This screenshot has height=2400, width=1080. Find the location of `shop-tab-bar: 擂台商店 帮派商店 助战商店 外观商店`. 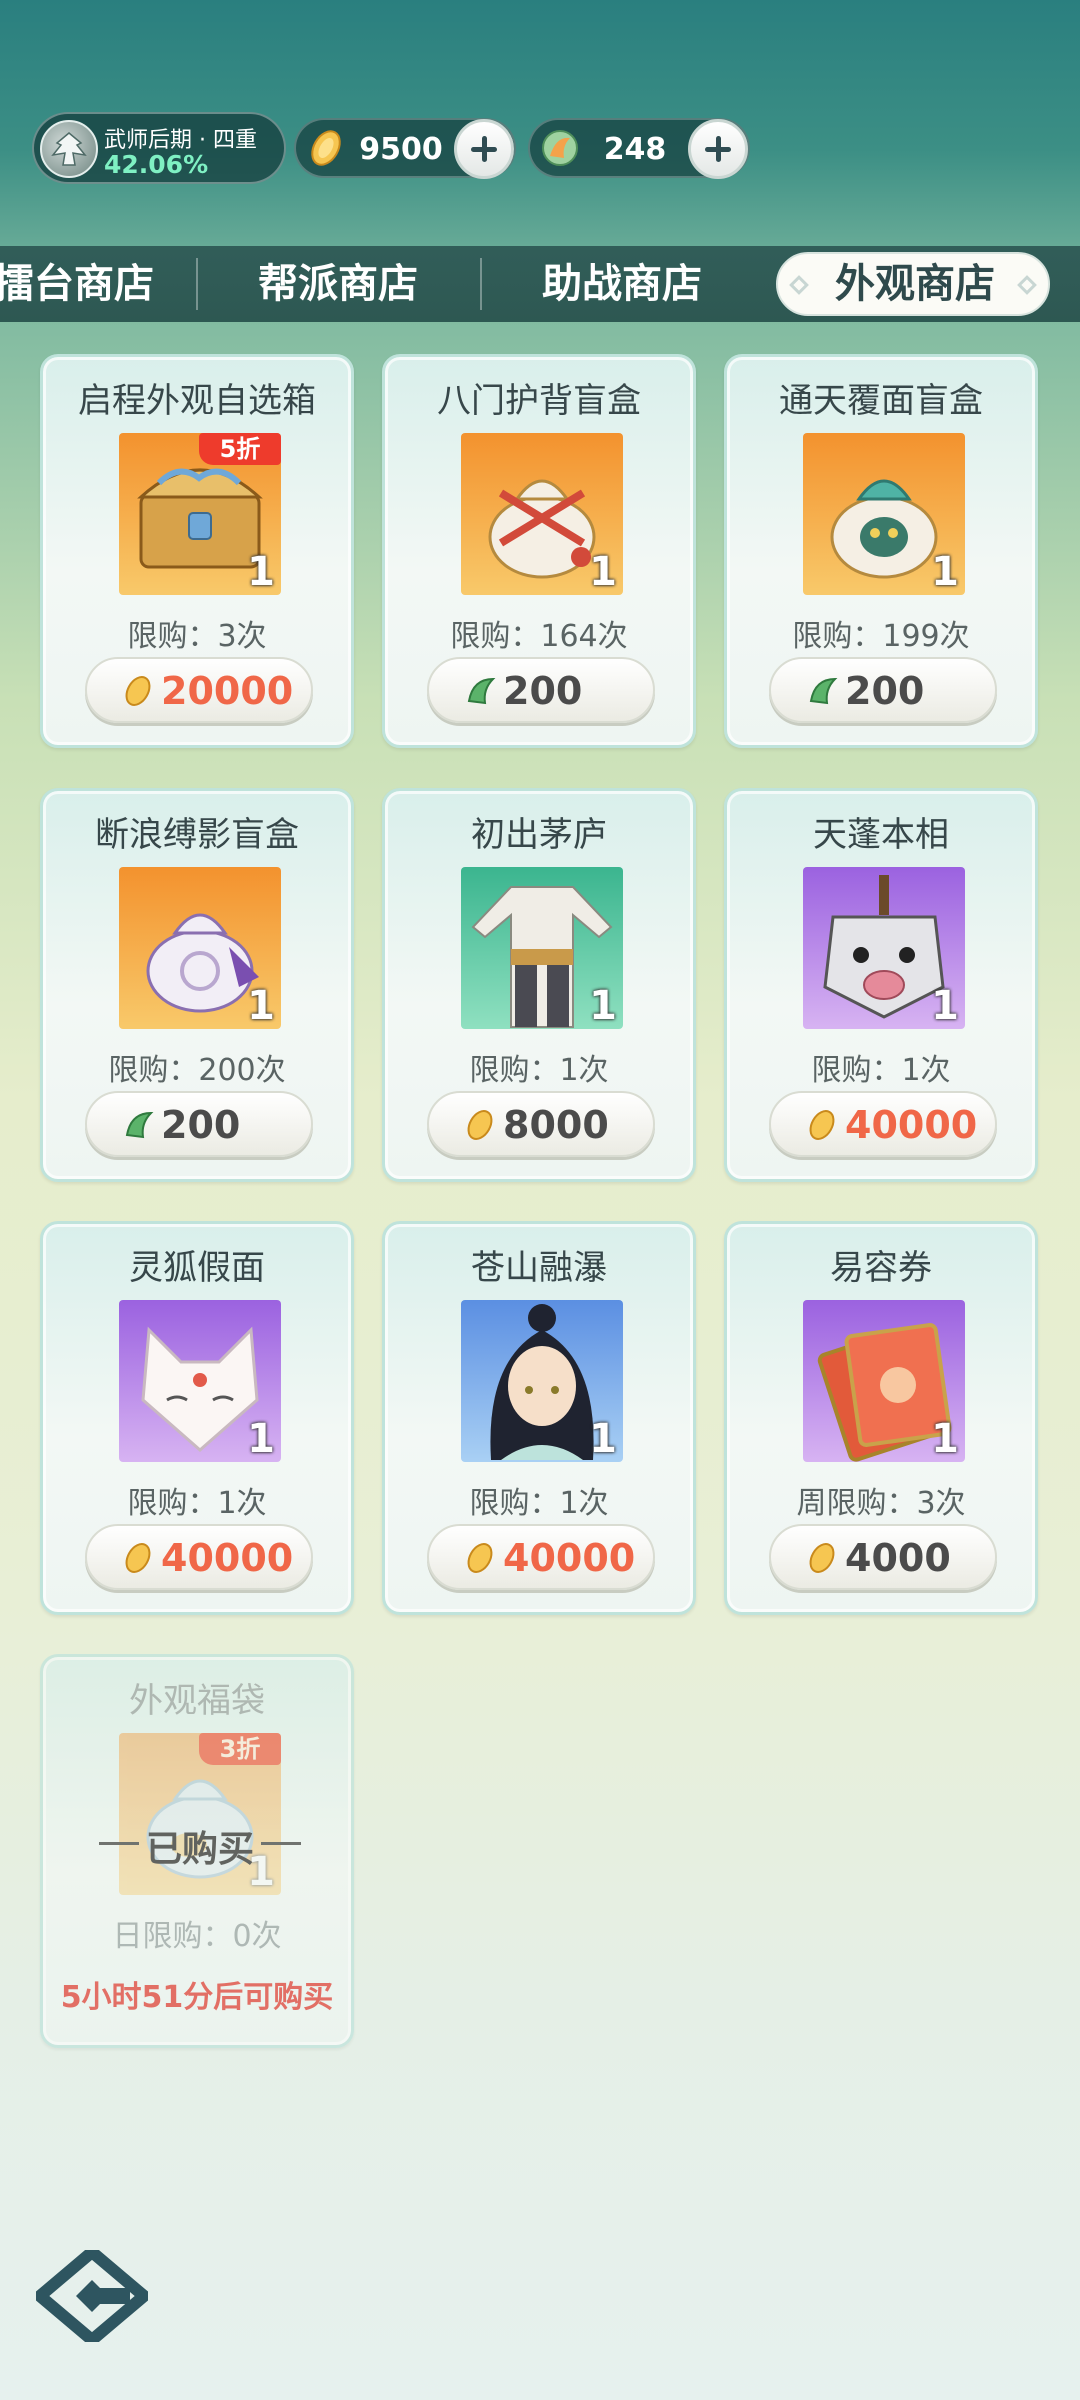

shop-tab-bar: 擂台商店 帮派商店 助战商店 外观商店 is located at coordinates (540, 284).